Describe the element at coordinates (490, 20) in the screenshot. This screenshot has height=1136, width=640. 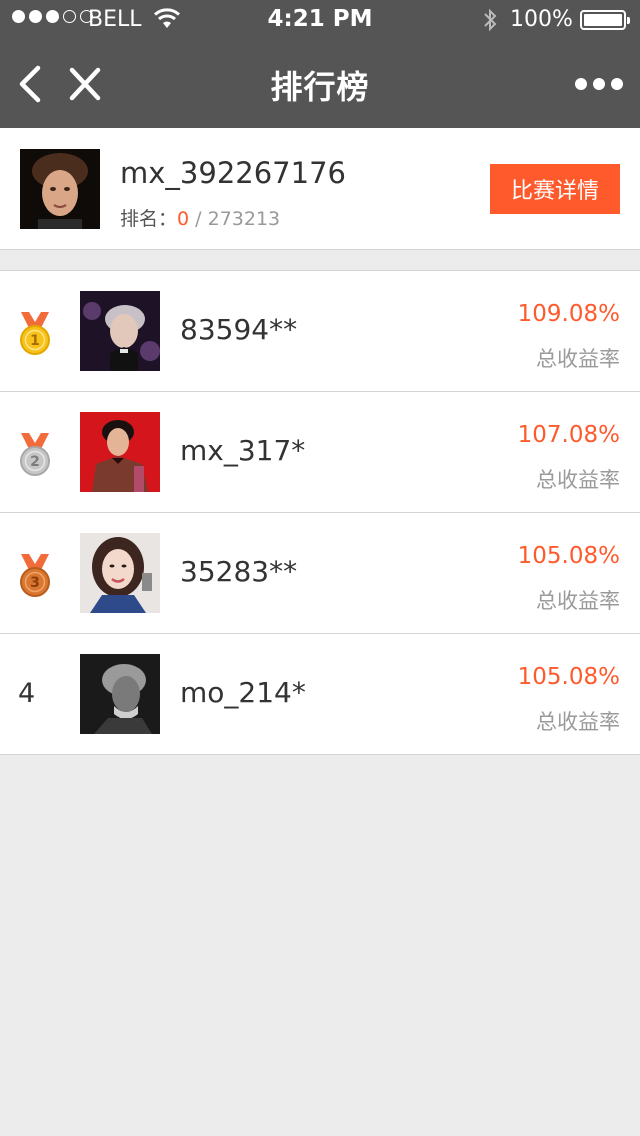
I see `bluetooth-icon` at that location.